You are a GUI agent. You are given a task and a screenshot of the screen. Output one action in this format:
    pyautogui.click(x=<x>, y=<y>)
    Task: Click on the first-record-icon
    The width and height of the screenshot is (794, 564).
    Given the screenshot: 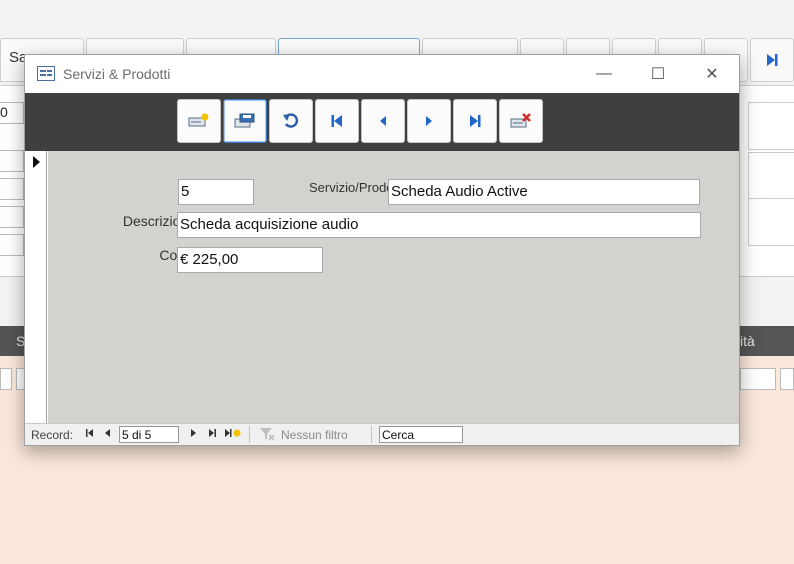 What is the action you would take?
    pyautogui.click(x=336, y=121)
    